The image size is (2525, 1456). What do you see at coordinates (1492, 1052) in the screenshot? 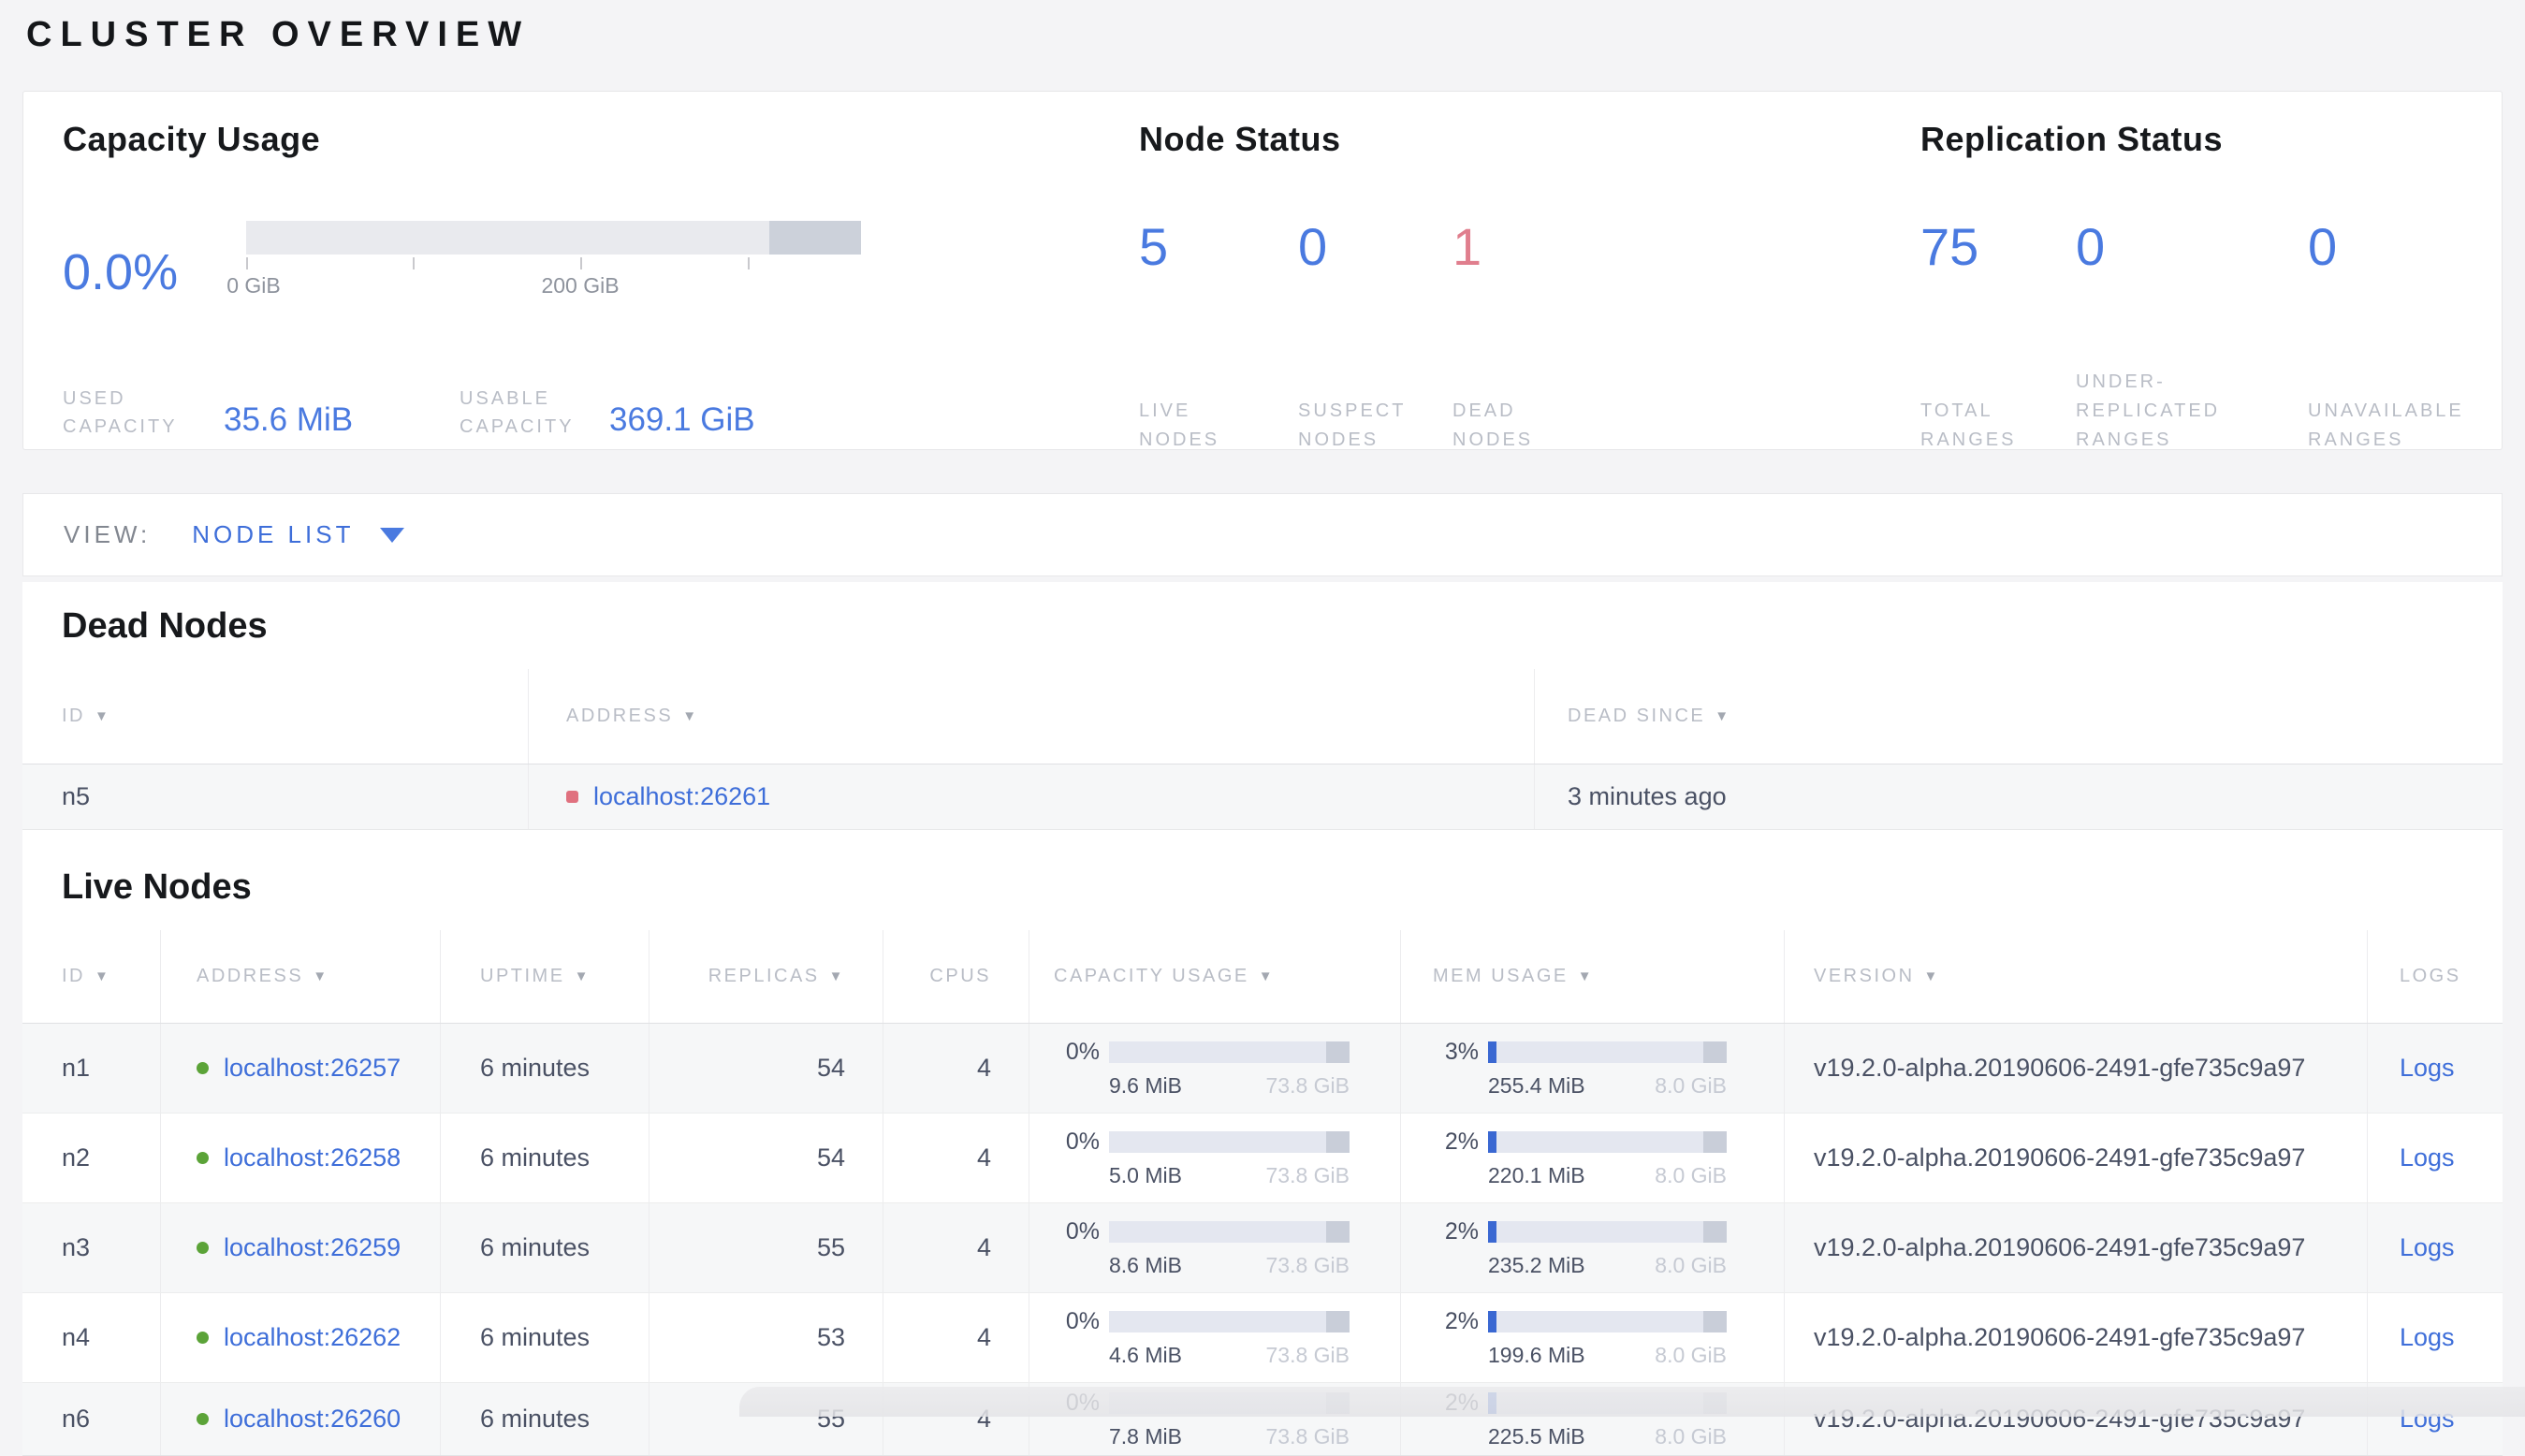
I see `mem-bar-fill` at bounding box center [1492, 1052].